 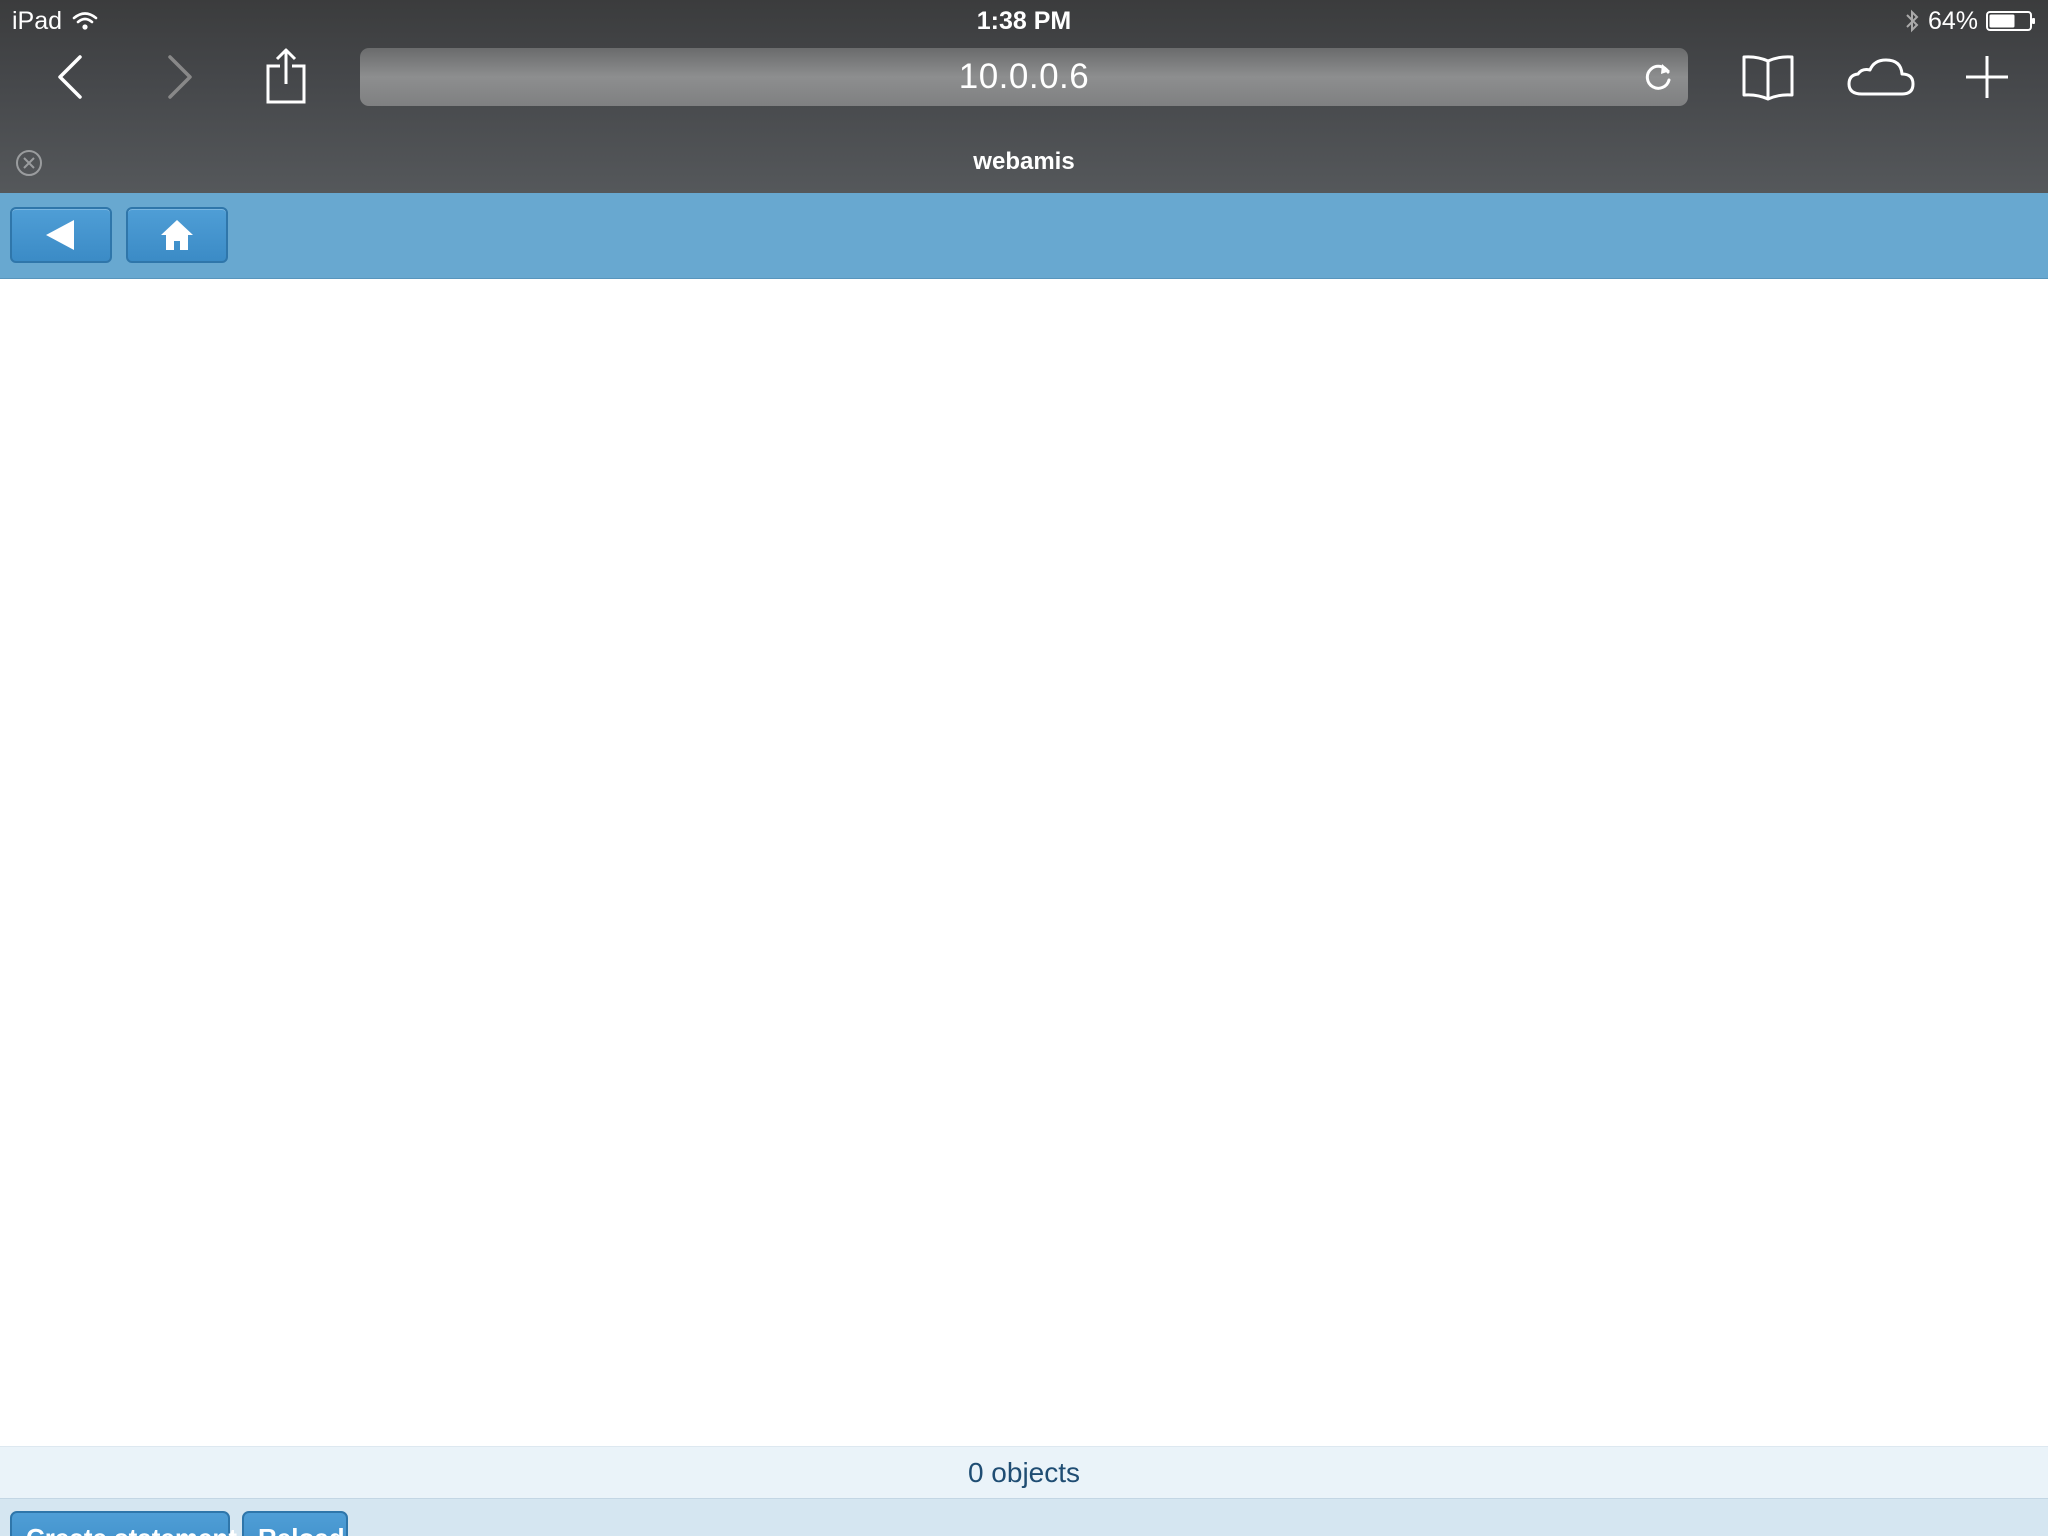 I want to click on status-bar: iPad 1:38 PM 64%, so click(x=1024, y=21).